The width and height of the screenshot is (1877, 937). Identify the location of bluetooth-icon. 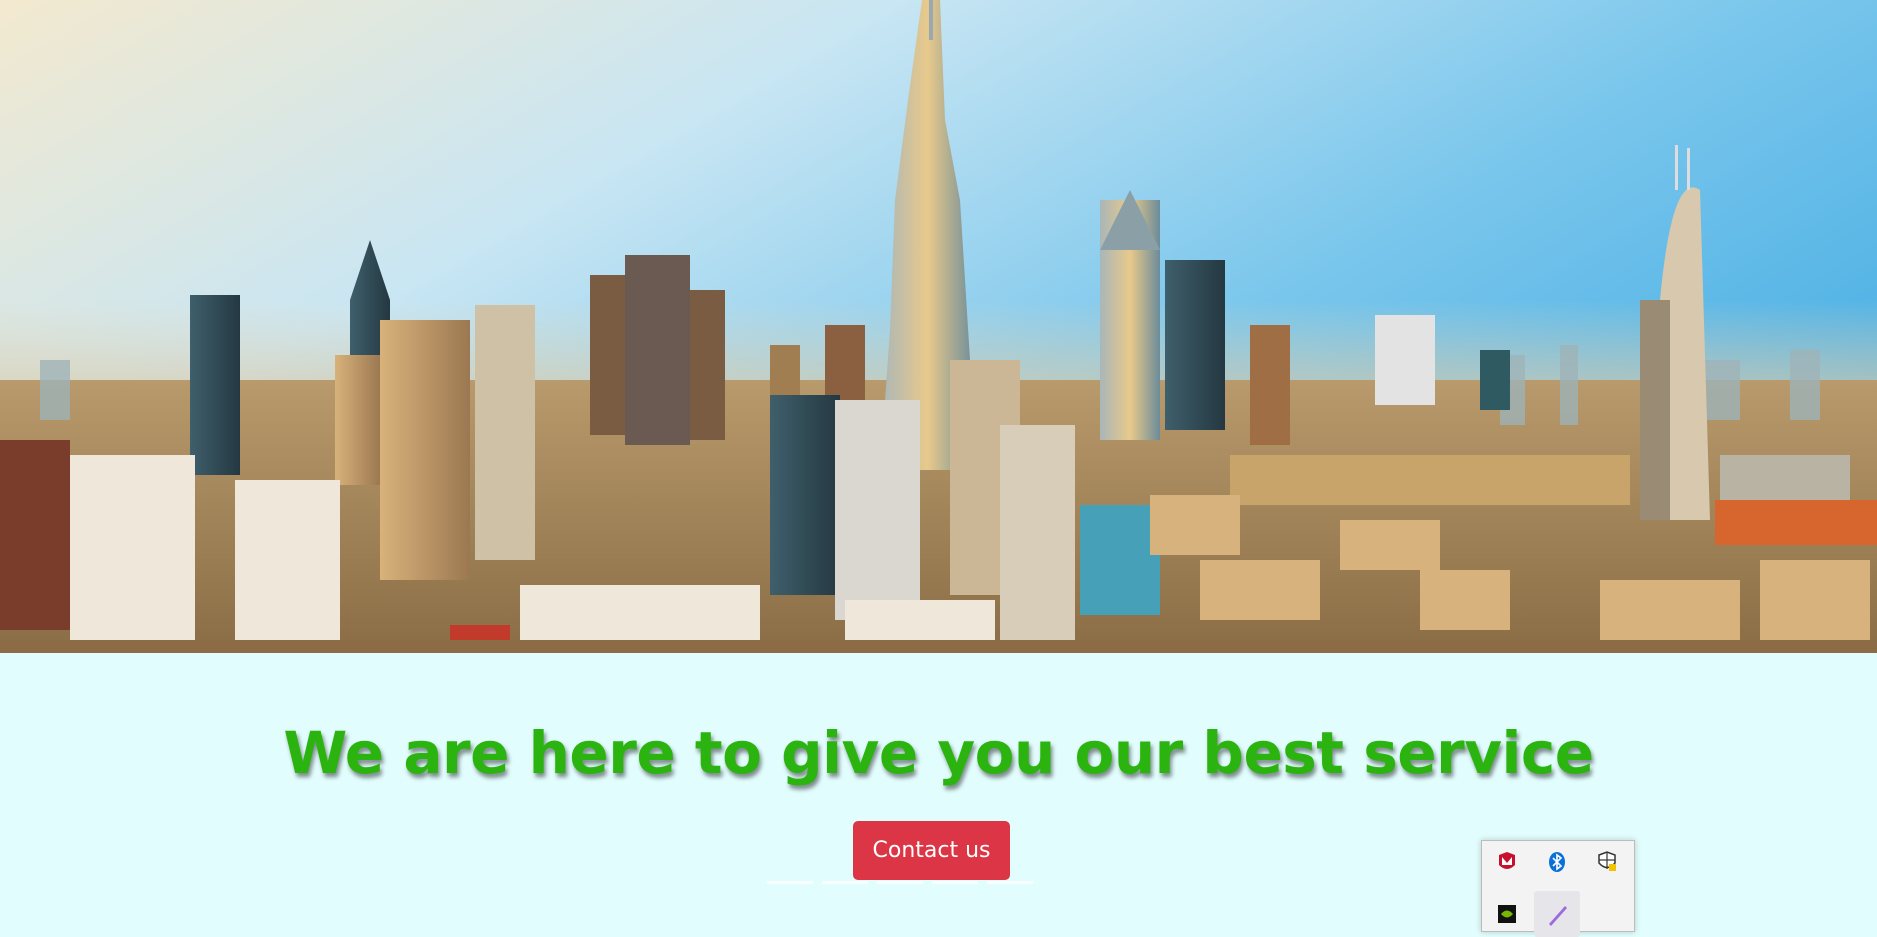
(1557, 862).